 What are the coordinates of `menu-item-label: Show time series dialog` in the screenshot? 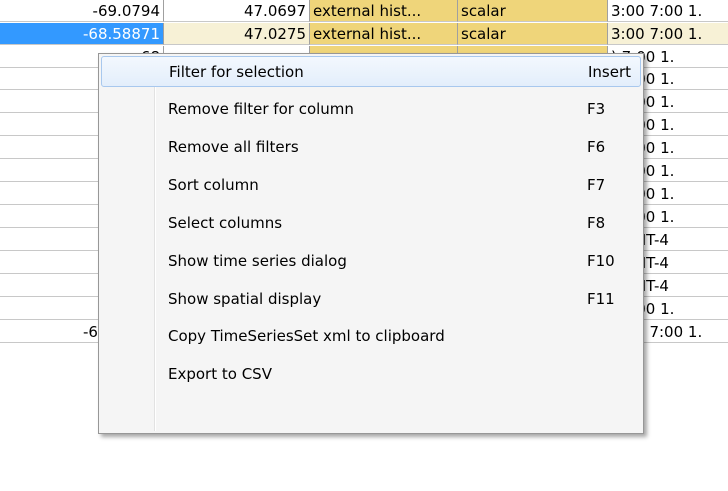 It's located at (257, 261).